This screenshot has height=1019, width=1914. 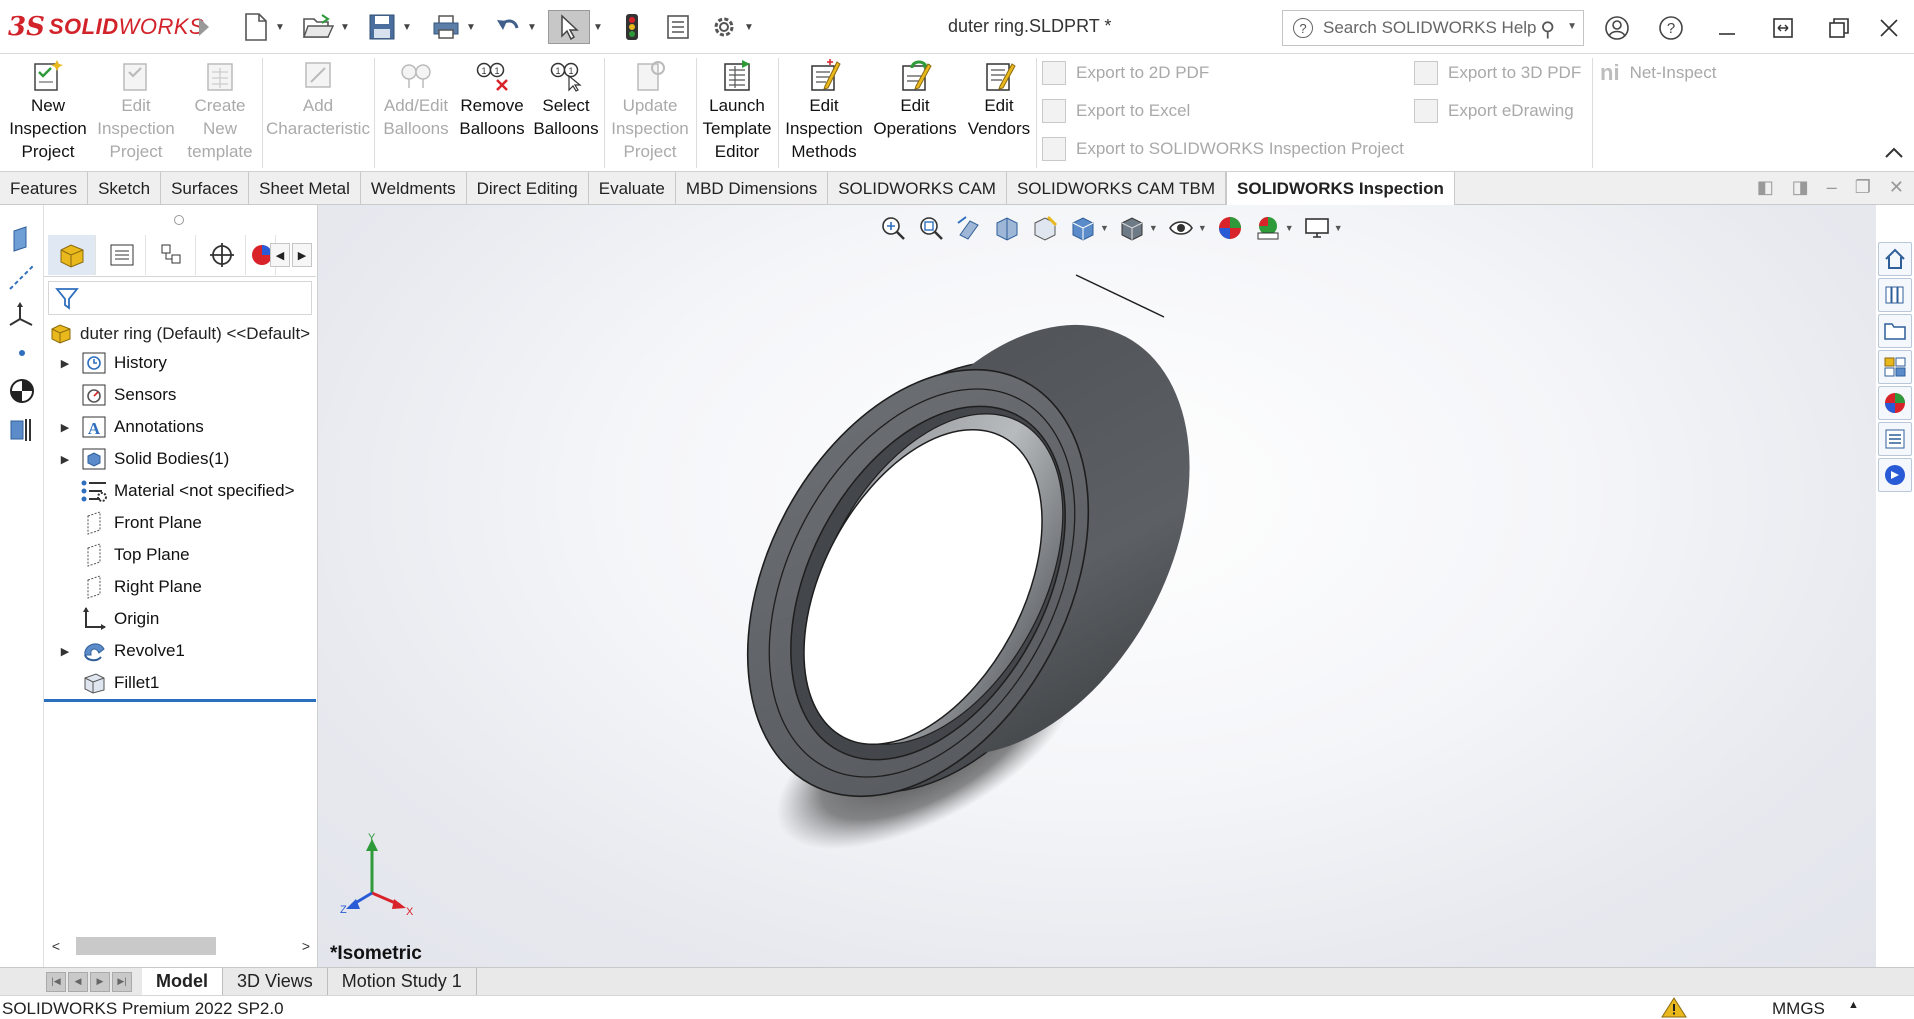 What do you see at coordinates (56, 946) in the screenshot?
I see `scroll-left-arrow-icon: <` at bounding box center [56, 946].